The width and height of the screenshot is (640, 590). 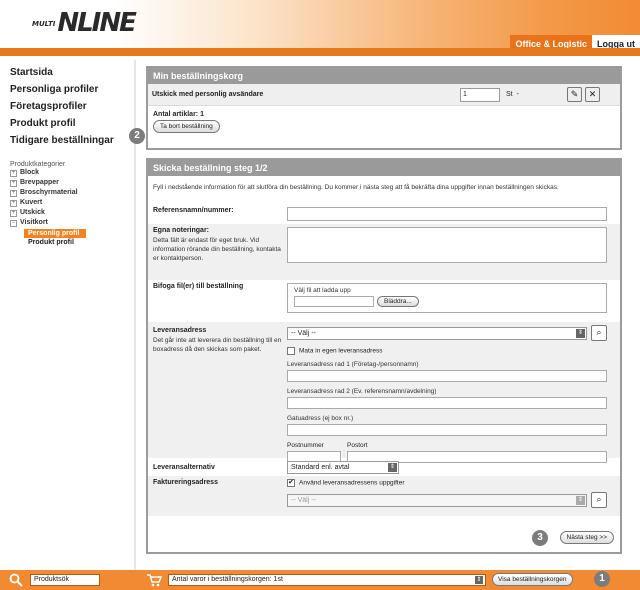 I want to click on street-input, so click(x=447, y=430).